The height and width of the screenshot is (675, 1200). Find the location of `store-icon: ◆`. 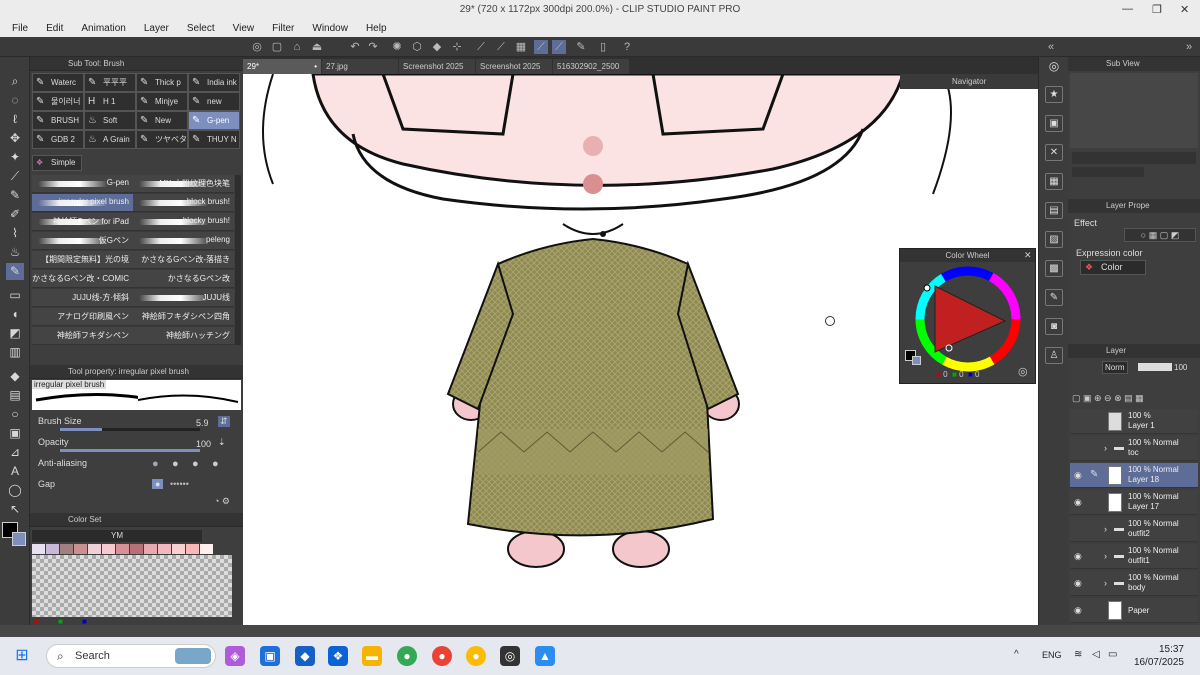

store-icon: ◆ is located at coordinates (305, 656).